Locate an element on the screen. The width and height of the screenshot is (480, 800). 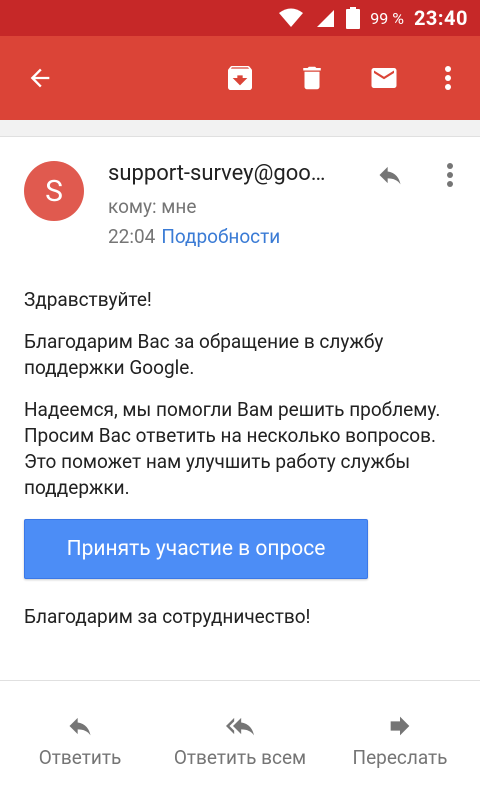
time-row: 22:04 Подробности is located at coordinates (194, 236).